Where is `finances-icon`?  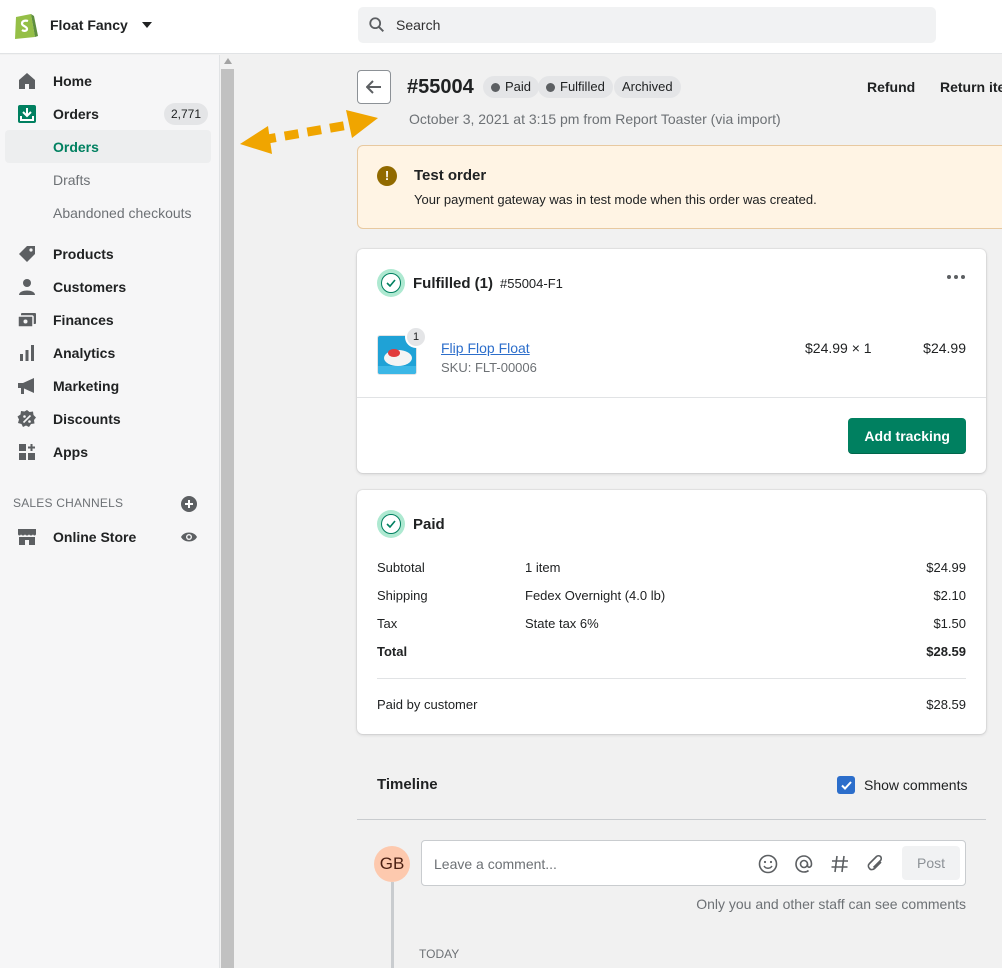
finances-icon is located at coordinates (27, 320).